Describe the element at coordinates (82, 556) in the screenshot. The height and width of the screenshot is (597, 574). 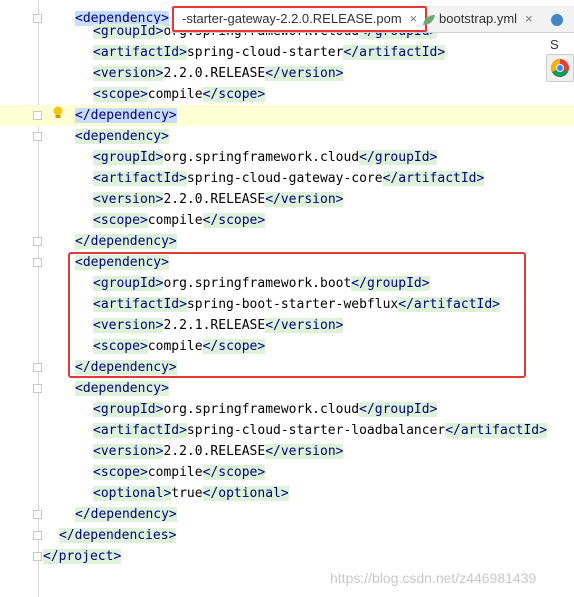
I see `code-line: </project>` at that location.